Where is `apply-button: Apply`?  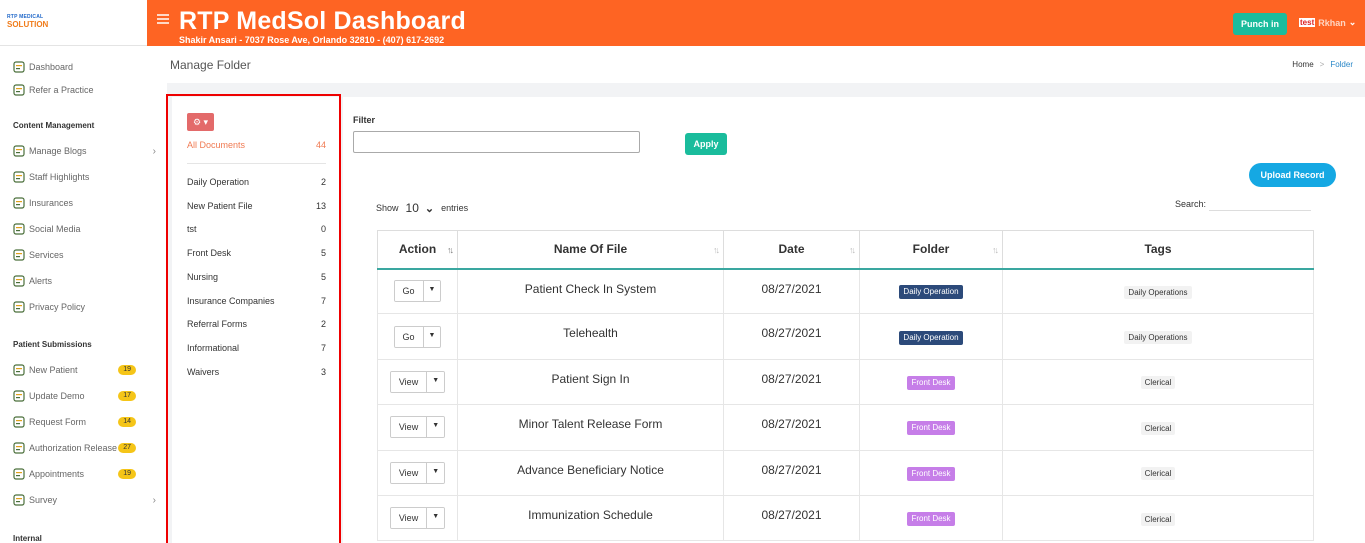 apply-button: Apply is located at coordinates (706, 144).